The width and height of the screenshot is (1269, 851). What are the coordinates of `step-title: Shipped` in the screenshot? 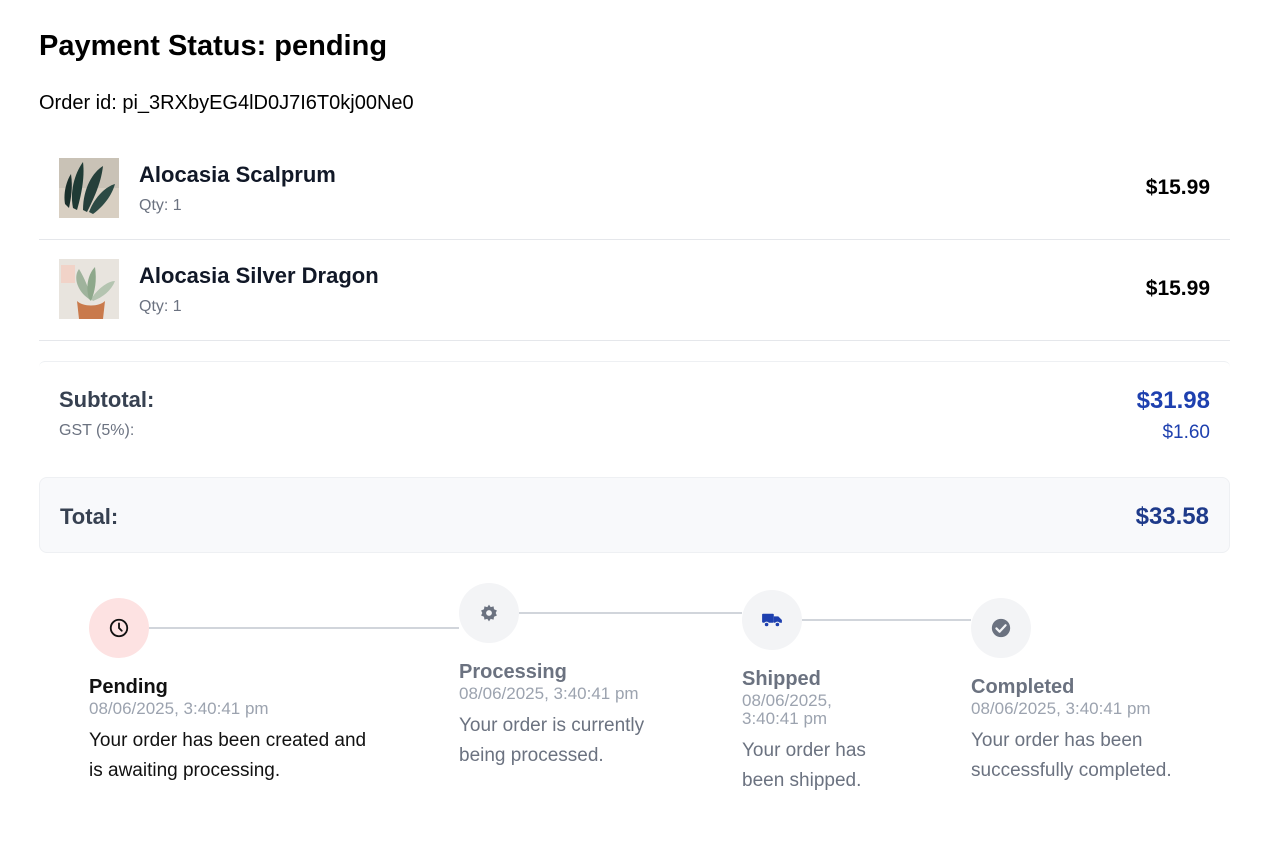 It's located at (781, 679).